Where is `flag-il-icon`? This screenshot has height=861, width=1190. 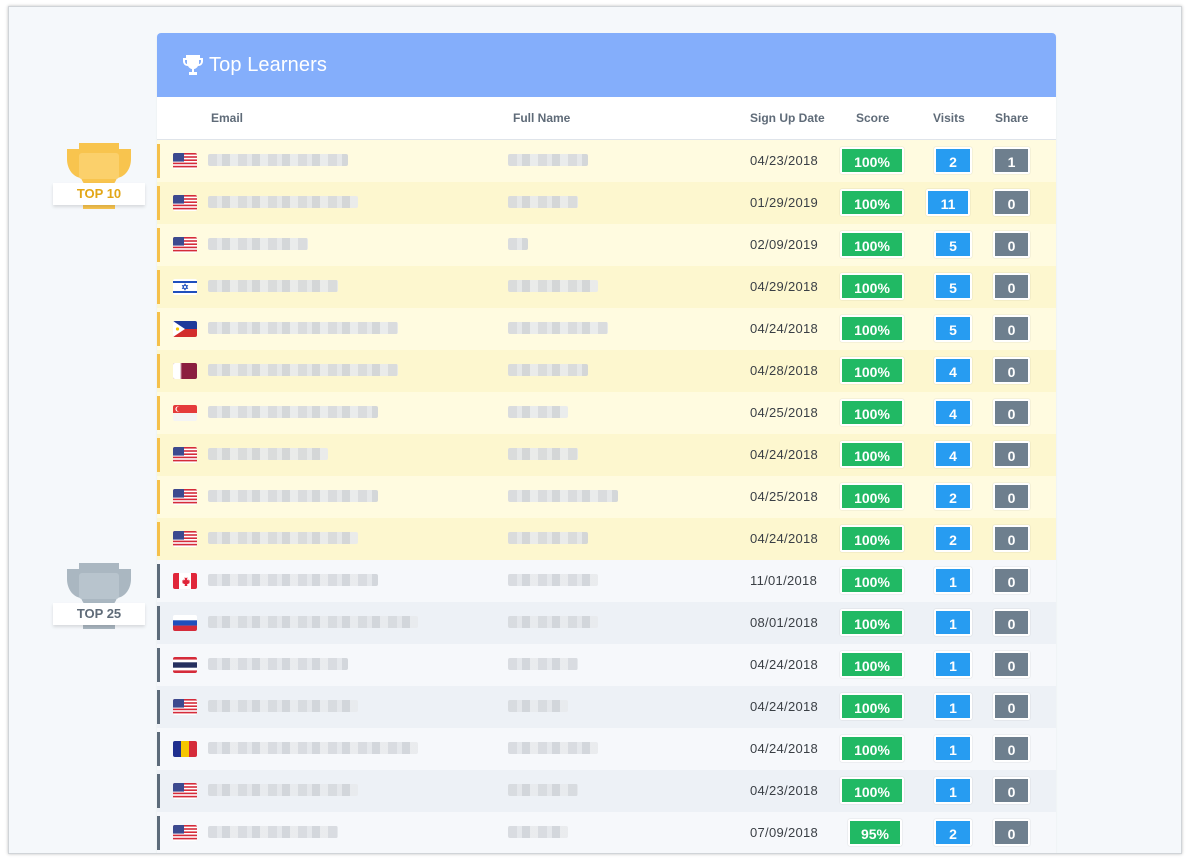 flag-il-icon is located at coordinates (185, 287).